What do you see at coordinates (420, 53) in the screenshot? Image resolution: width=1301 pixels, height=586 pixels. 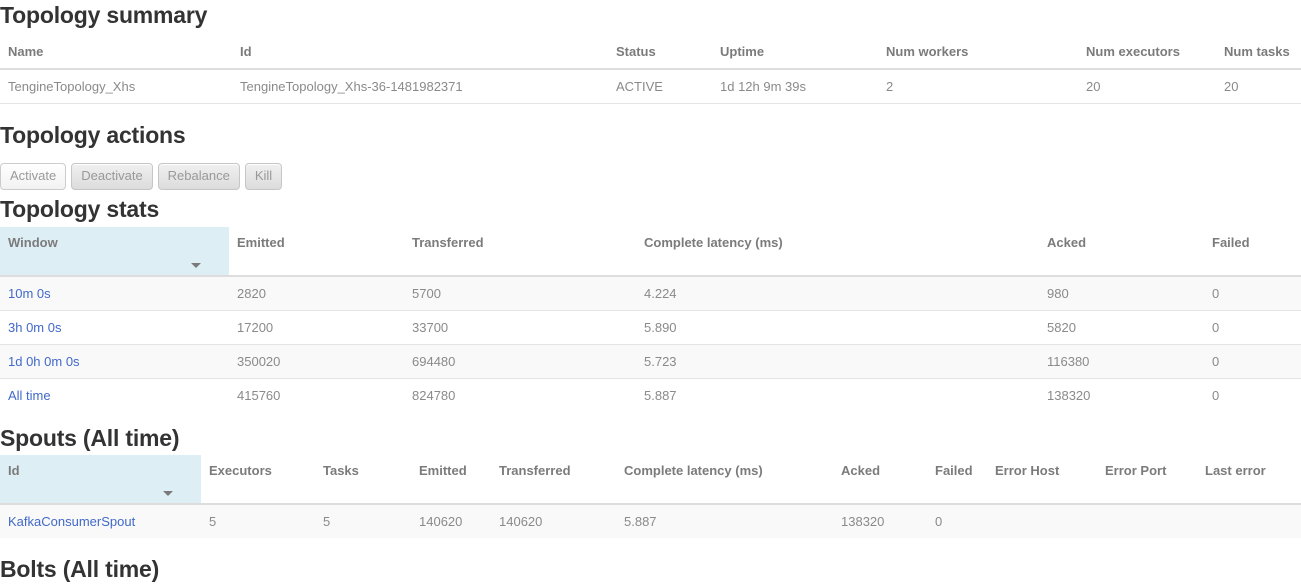 I see `col-header-id: Id` at bounding box center [420, 53].